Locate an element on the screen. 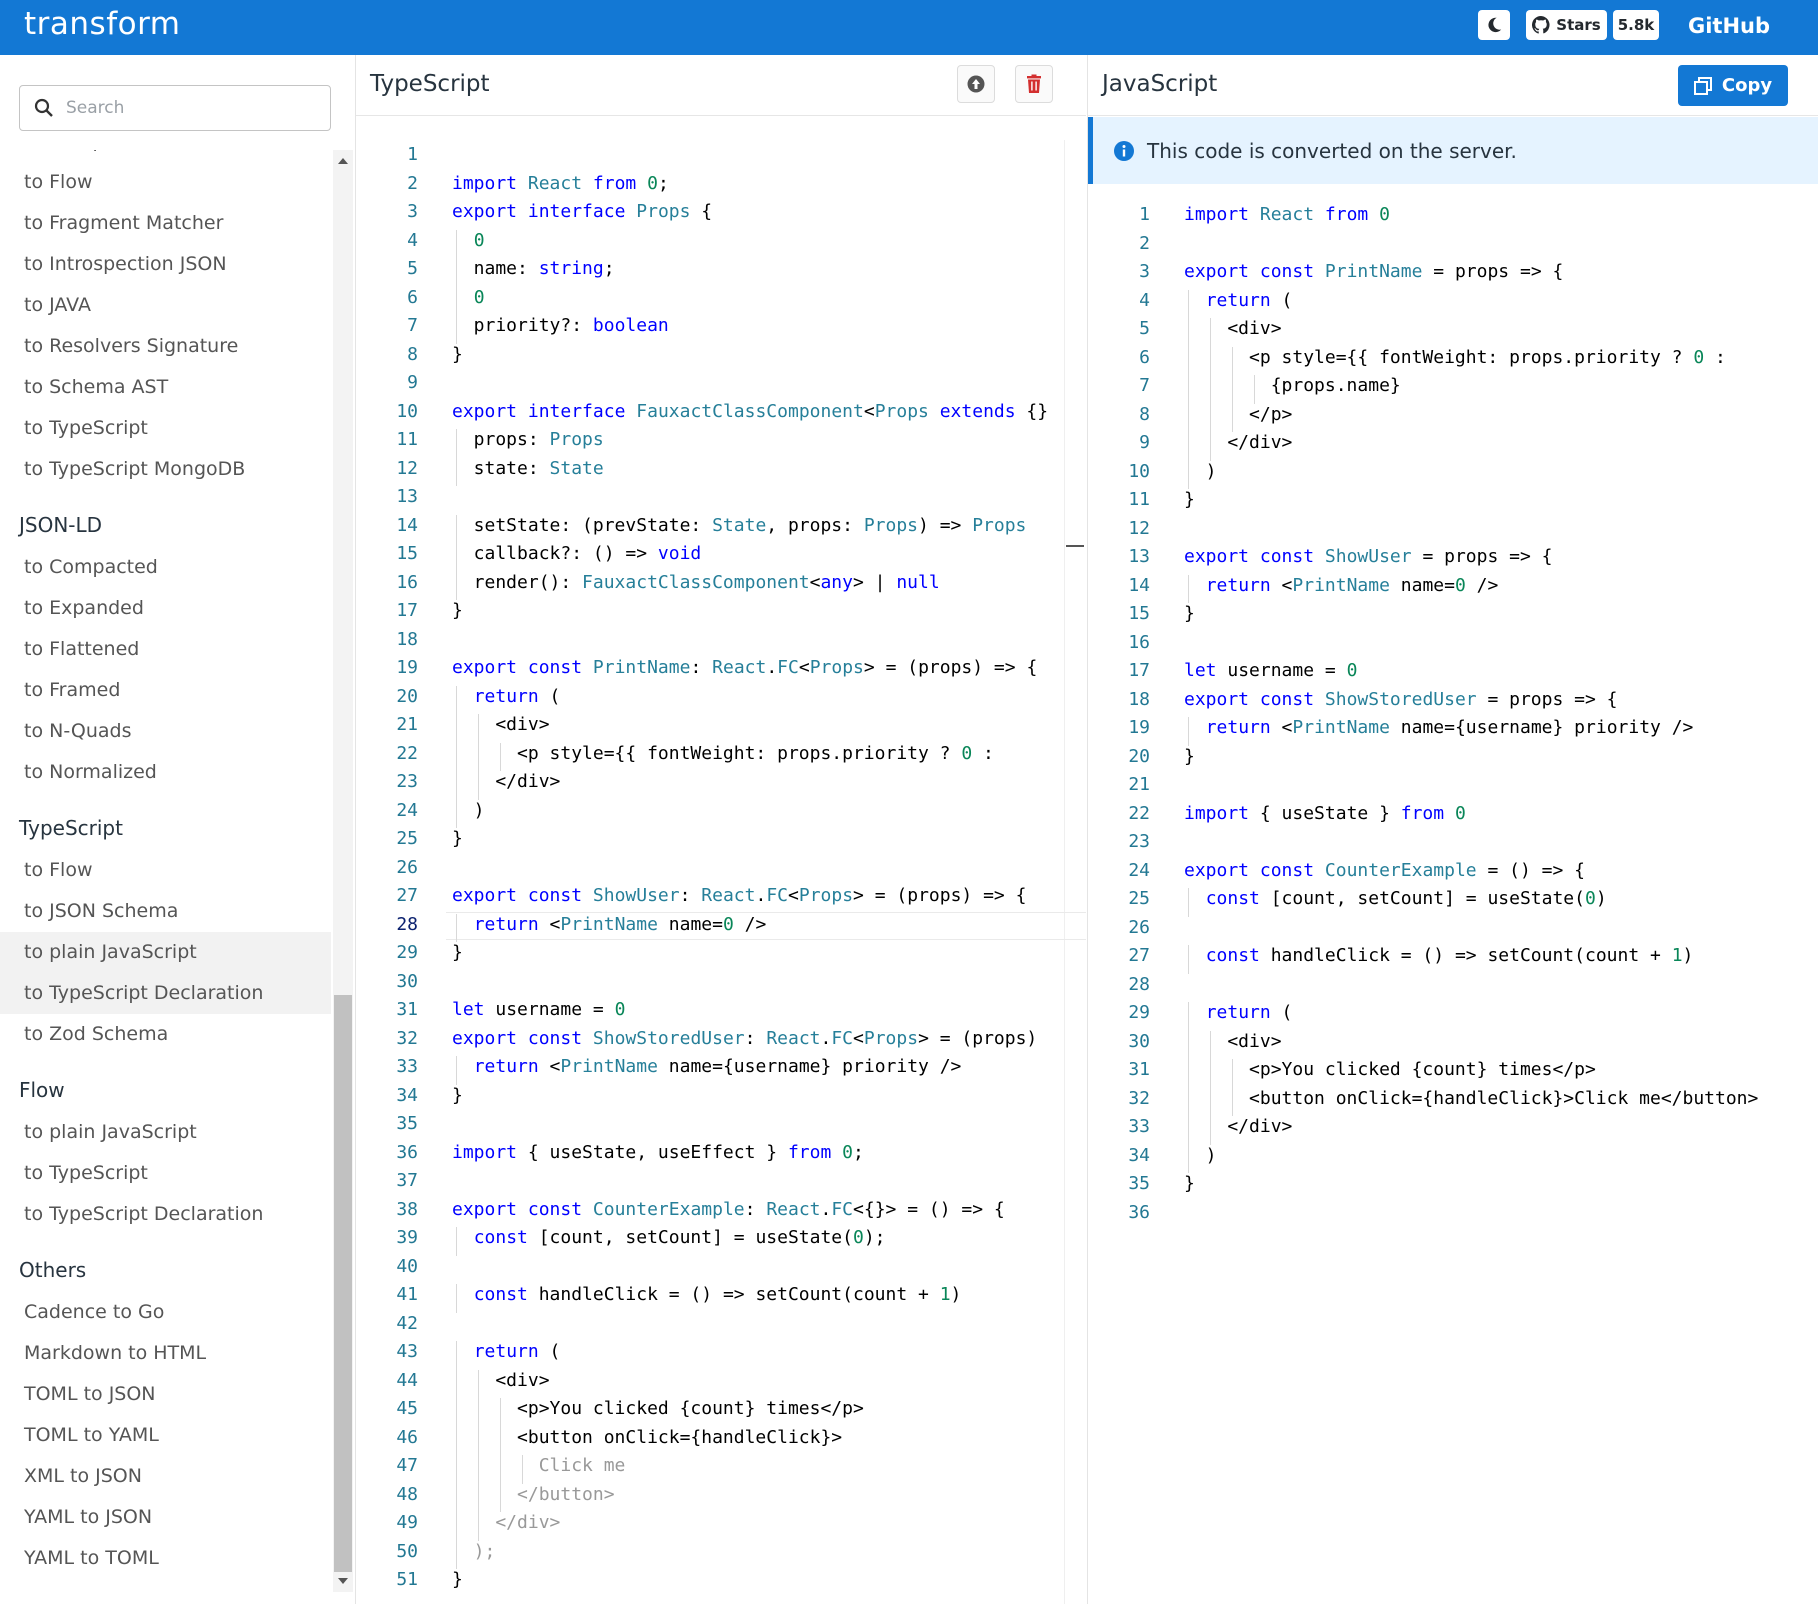 Image resolution: width=1818 pixels, height=1604 pixels. scrollbar-thumb is located at coordinates (343, 1283).